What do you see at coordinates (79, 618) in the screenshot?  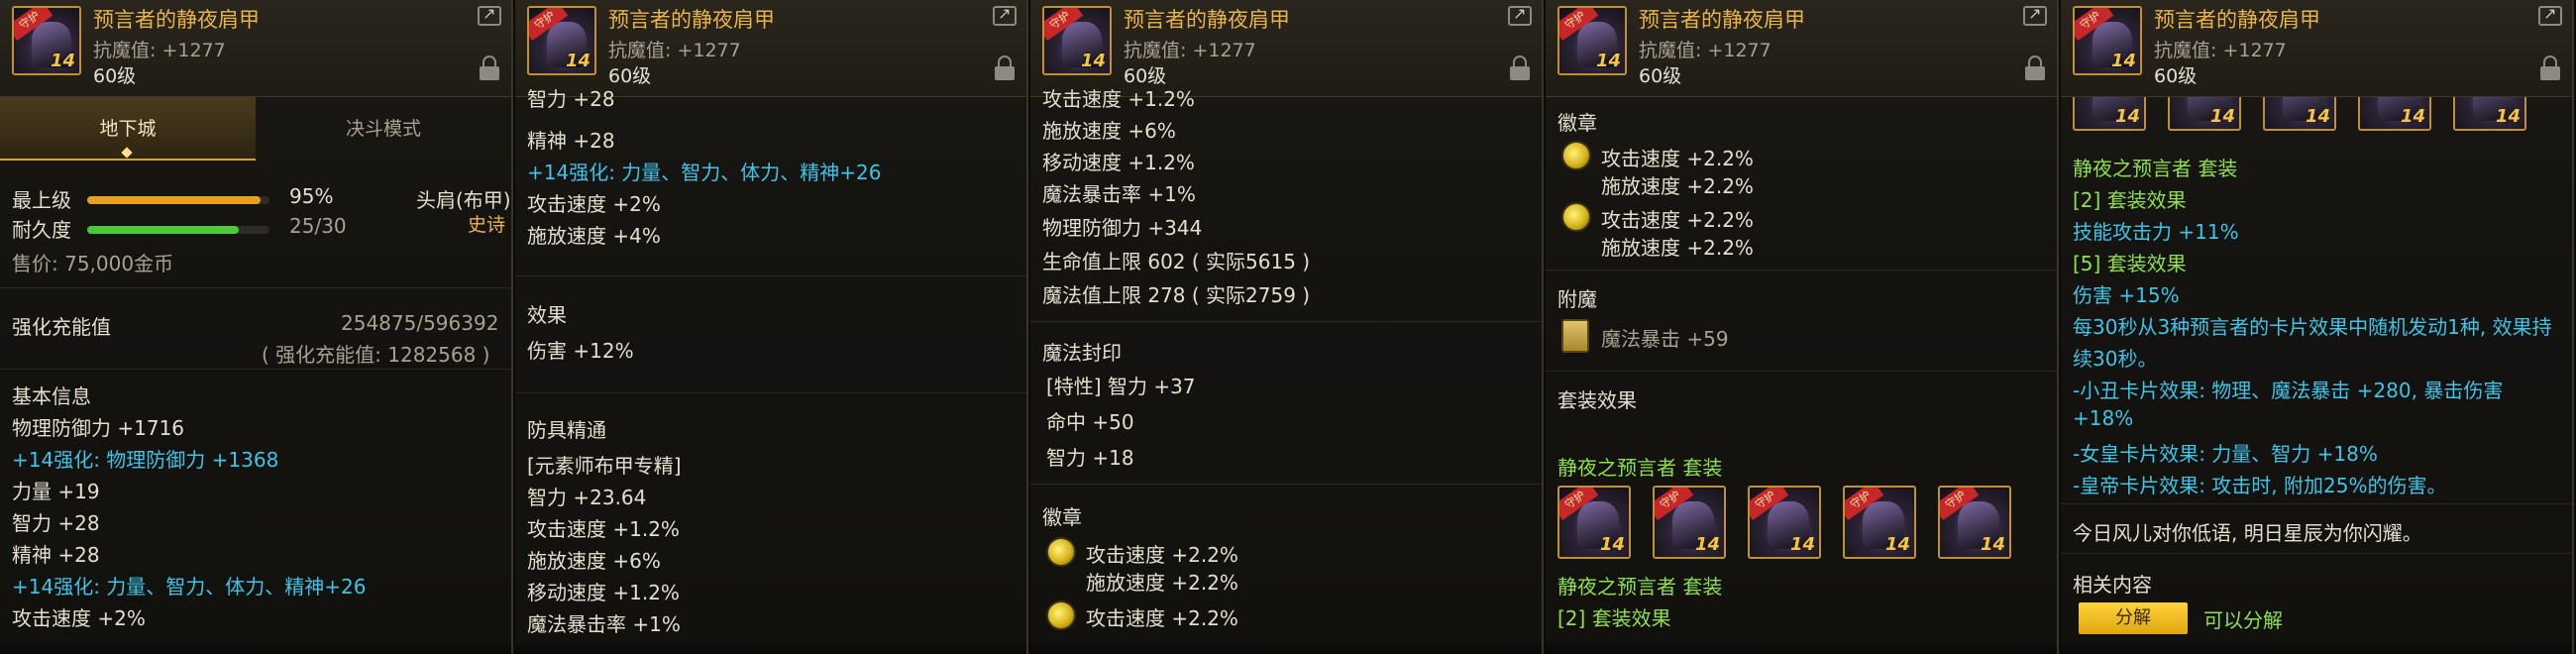 I see `stat-line: 攻击速度 +2%` at bounding box center [79, 618].